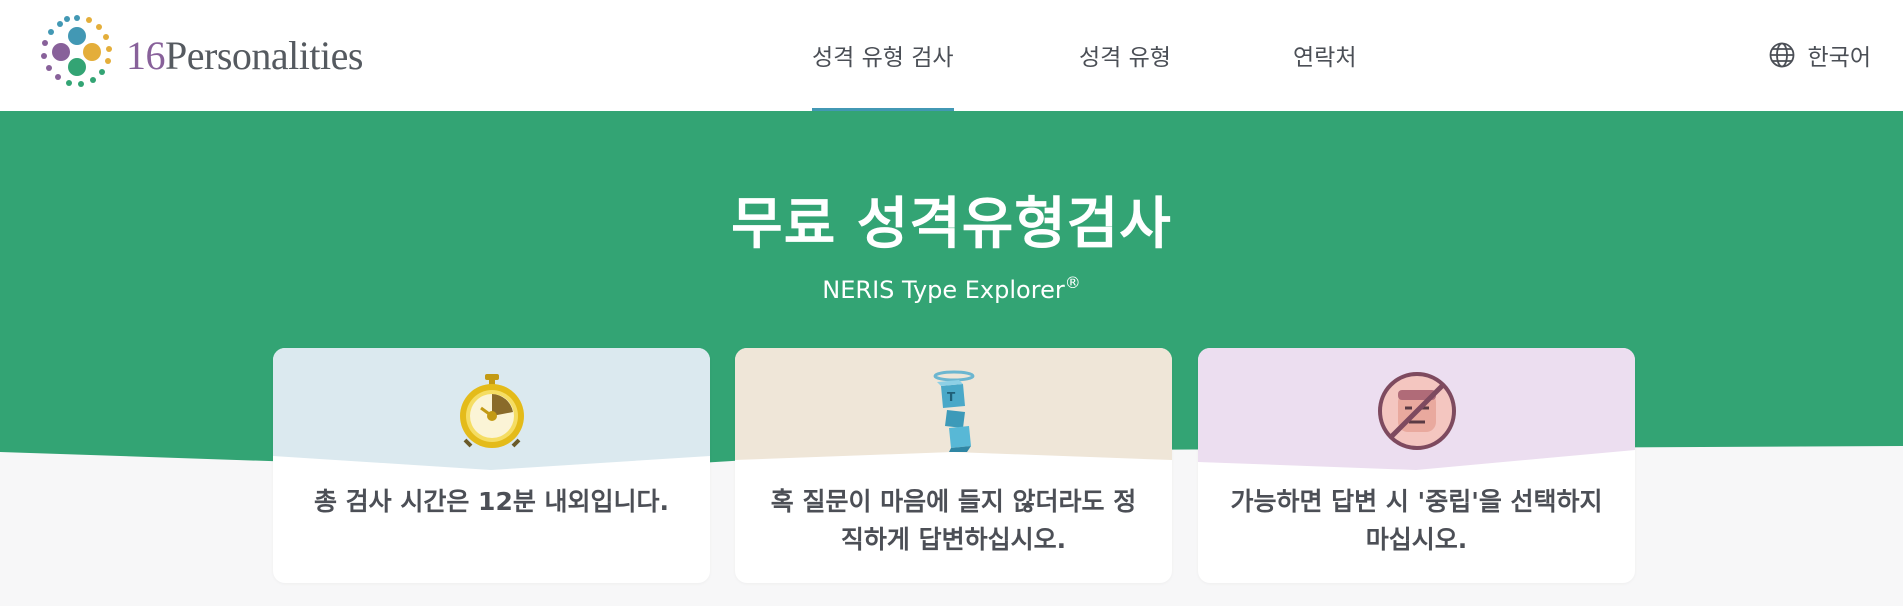 The image size is (1903, 606). I want to click on nav-contact: 연락처, so click(1324, 55).